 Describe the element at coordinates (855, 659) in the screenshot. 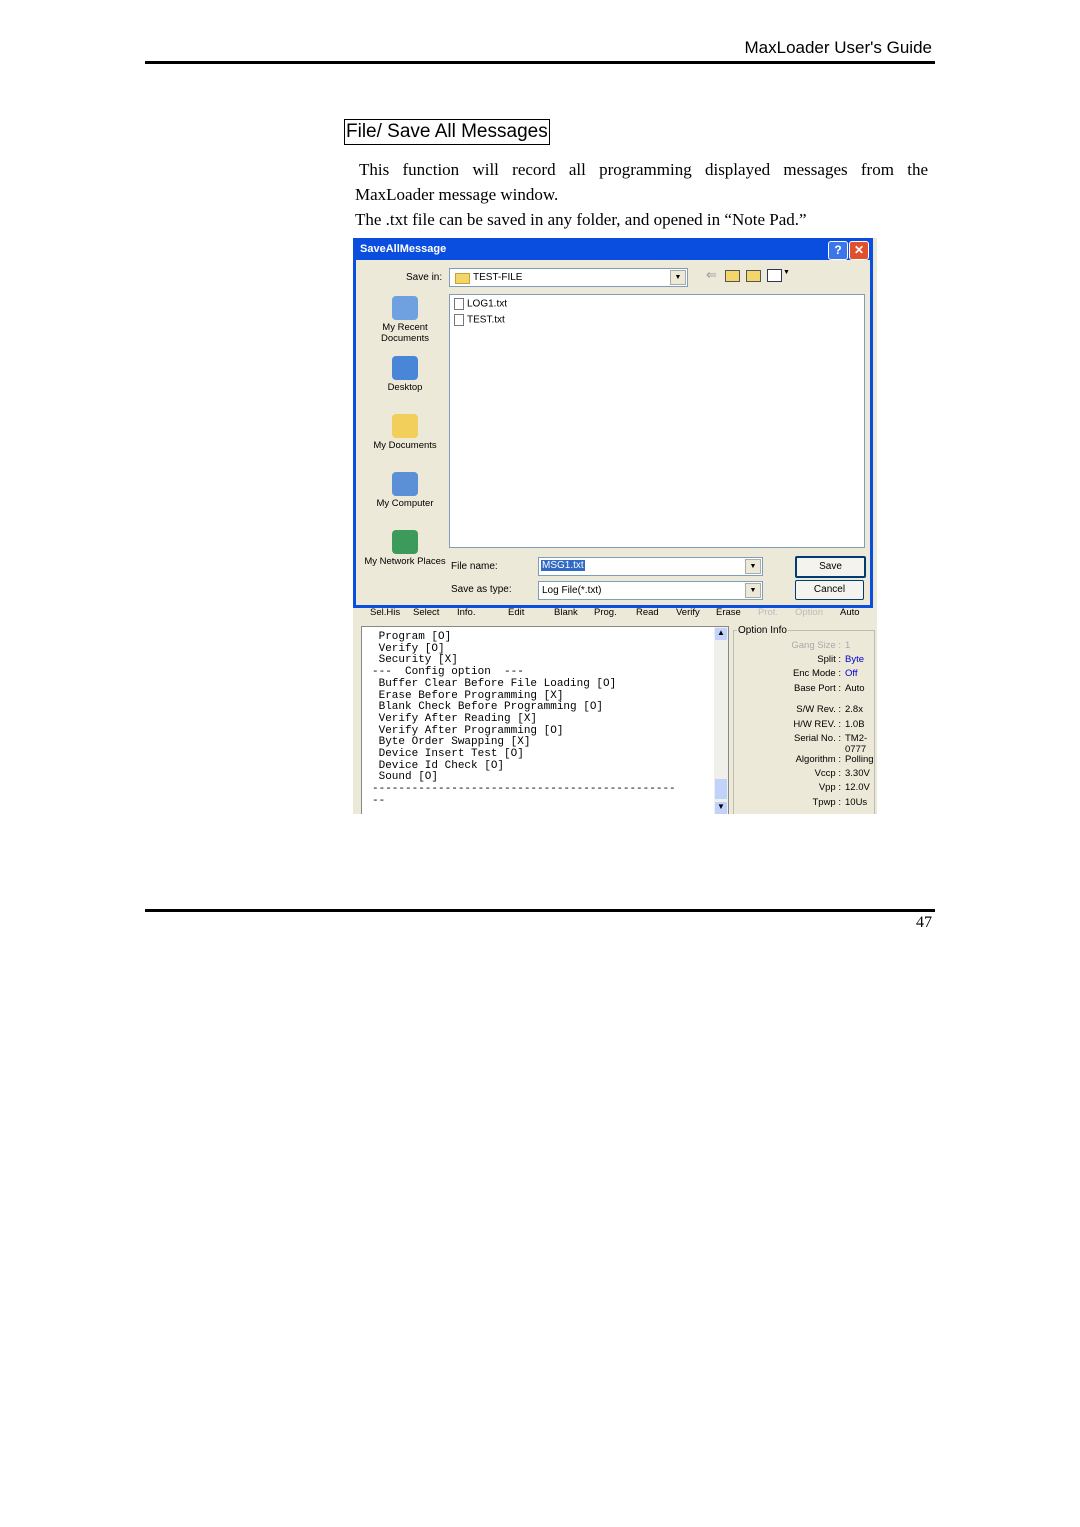

I see `option-value: Byte` at that location.